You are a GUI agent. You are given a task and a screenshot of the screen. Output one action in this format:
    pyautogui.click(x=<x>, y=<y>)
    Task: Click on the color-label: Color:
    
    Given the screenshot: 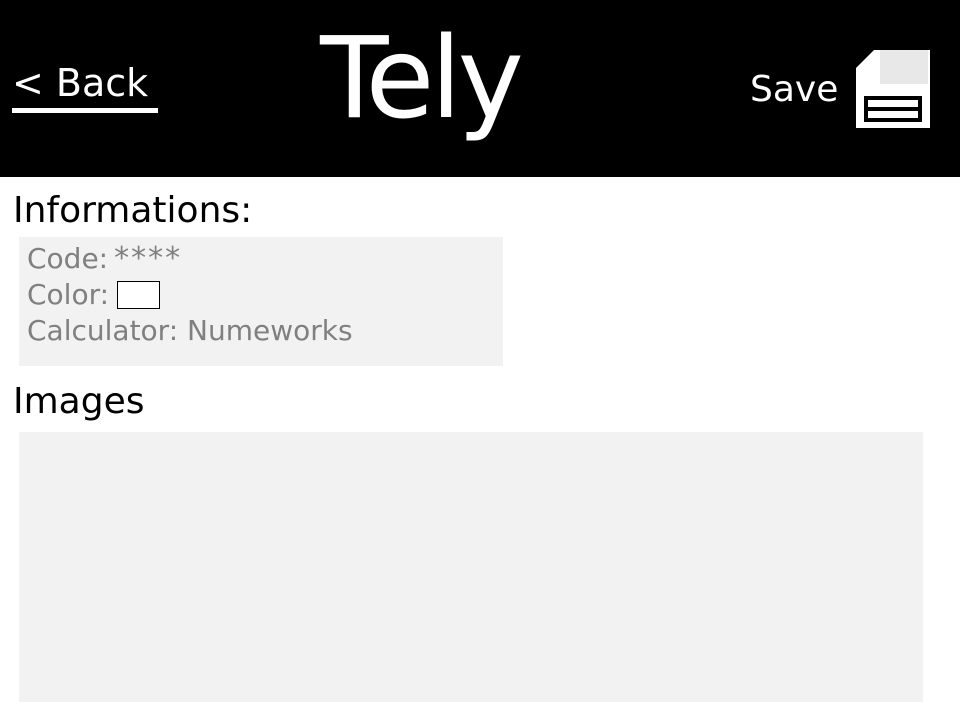 What is the action you would take?
    pyautogui.click(x=68, y=294)
    